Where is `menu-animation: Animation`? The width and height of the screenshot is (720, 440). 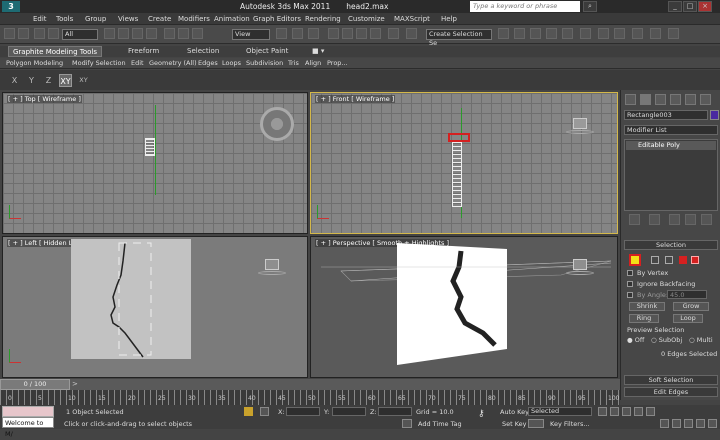
menu-animation: Animation is located at coordinates (232, 19).